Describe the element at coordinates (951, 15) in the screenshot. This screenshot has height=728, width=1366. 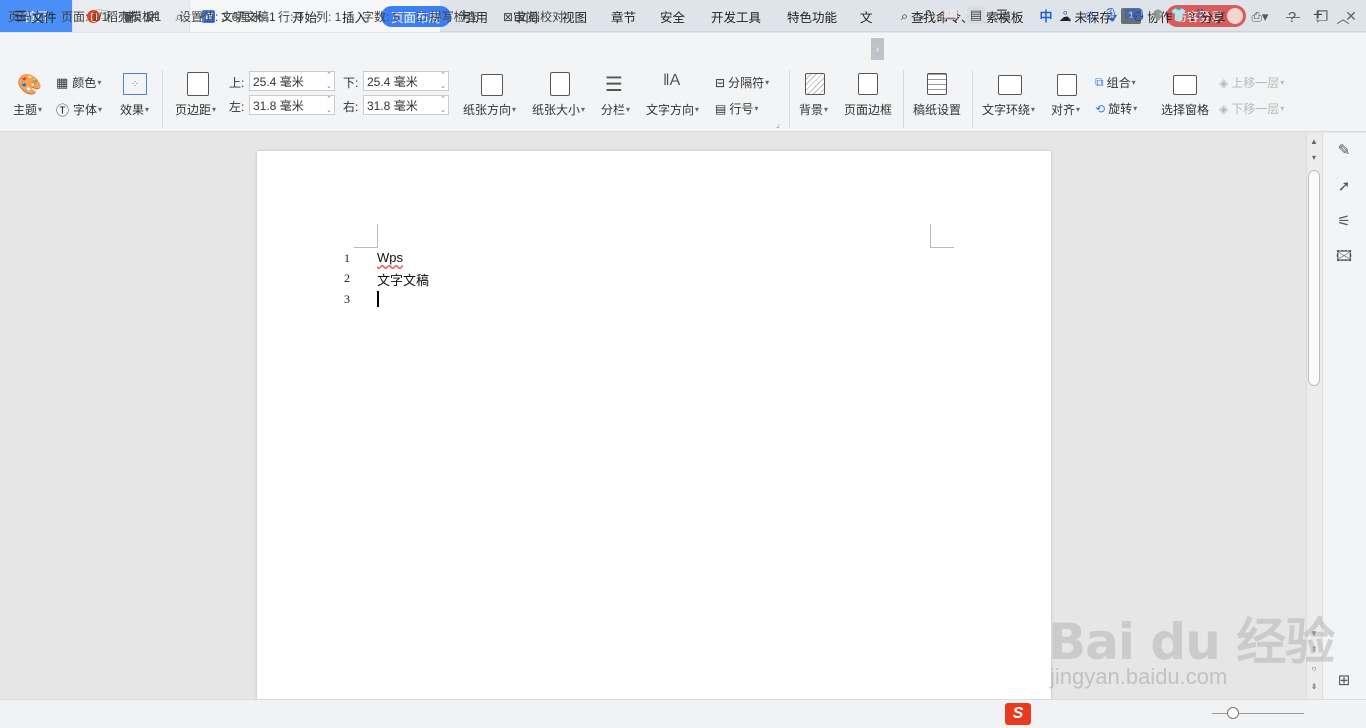
I see `read-mode-icon: 📖` at that location.